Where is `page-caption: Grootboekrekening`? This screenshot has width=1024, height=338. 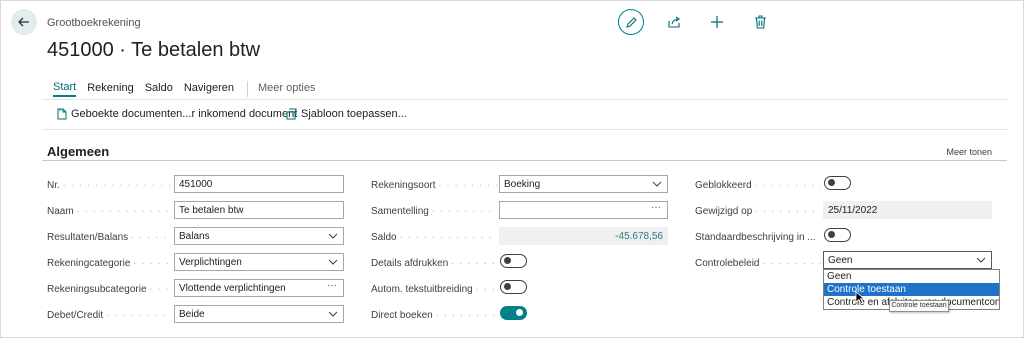 page-caption: Grootboekrekening is located at coordinates (94, 23).